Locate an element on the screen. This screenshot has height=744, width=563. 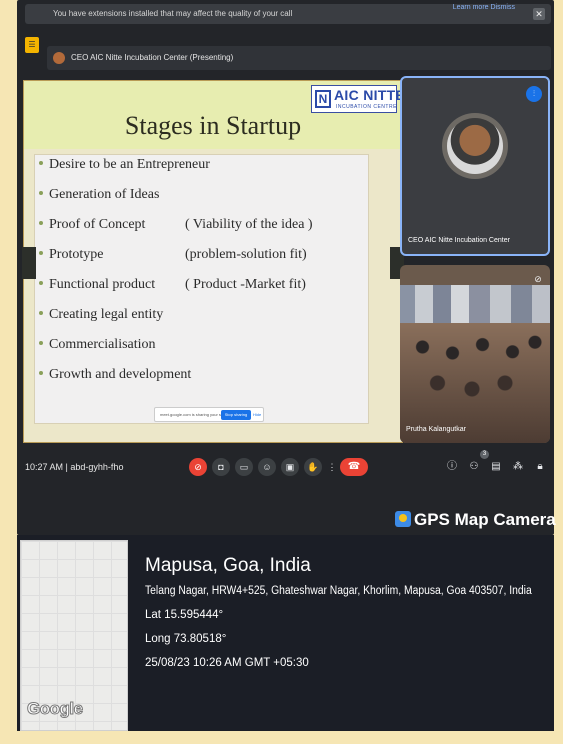
participant-name: CEO AIC Nitte Incubation Center is located at coordinates (459, 240).